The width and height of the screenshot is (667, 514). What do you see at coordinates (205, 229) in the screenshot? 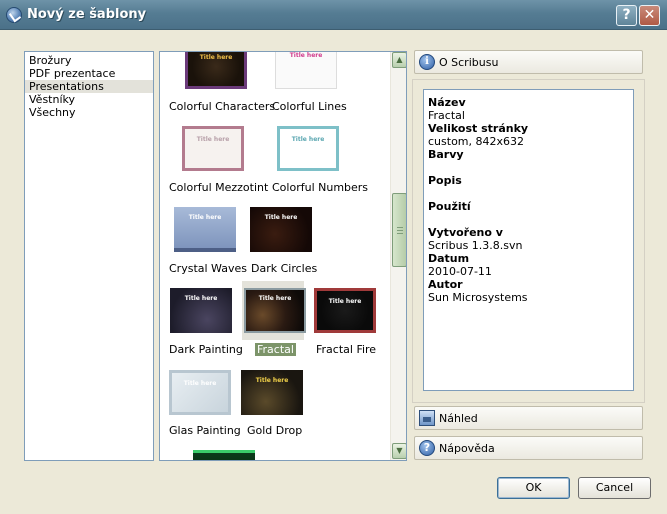
I see `template-thumb-crystal-waves: Title here` at bounding box center [205, 229].